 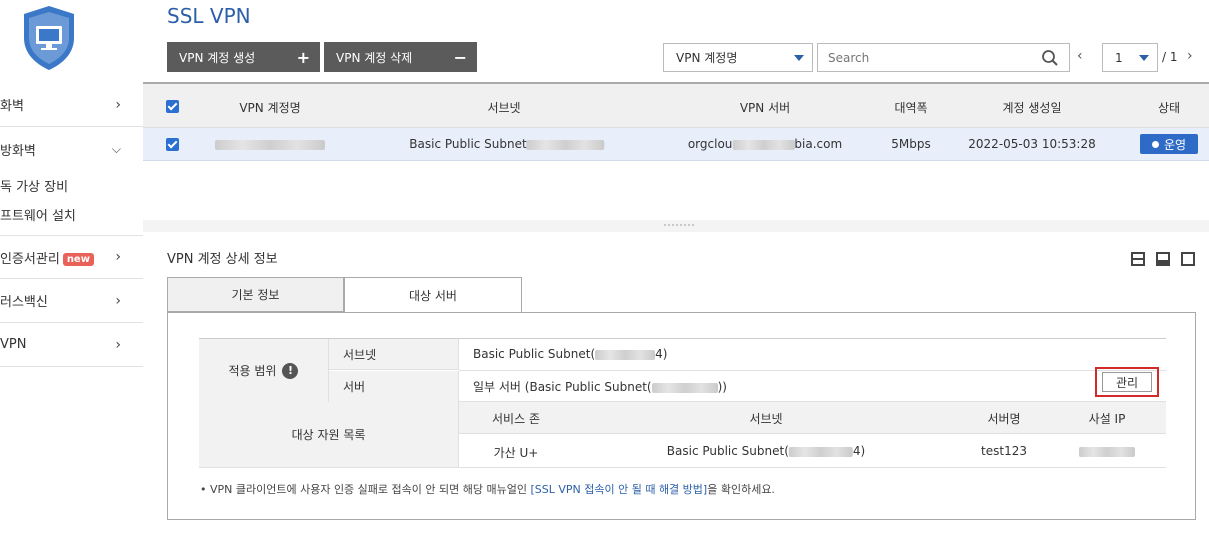 What do you see at coordinates (78, 259) in the screenshot?
I see `new-badge: new` at bounding box center [78, 259].